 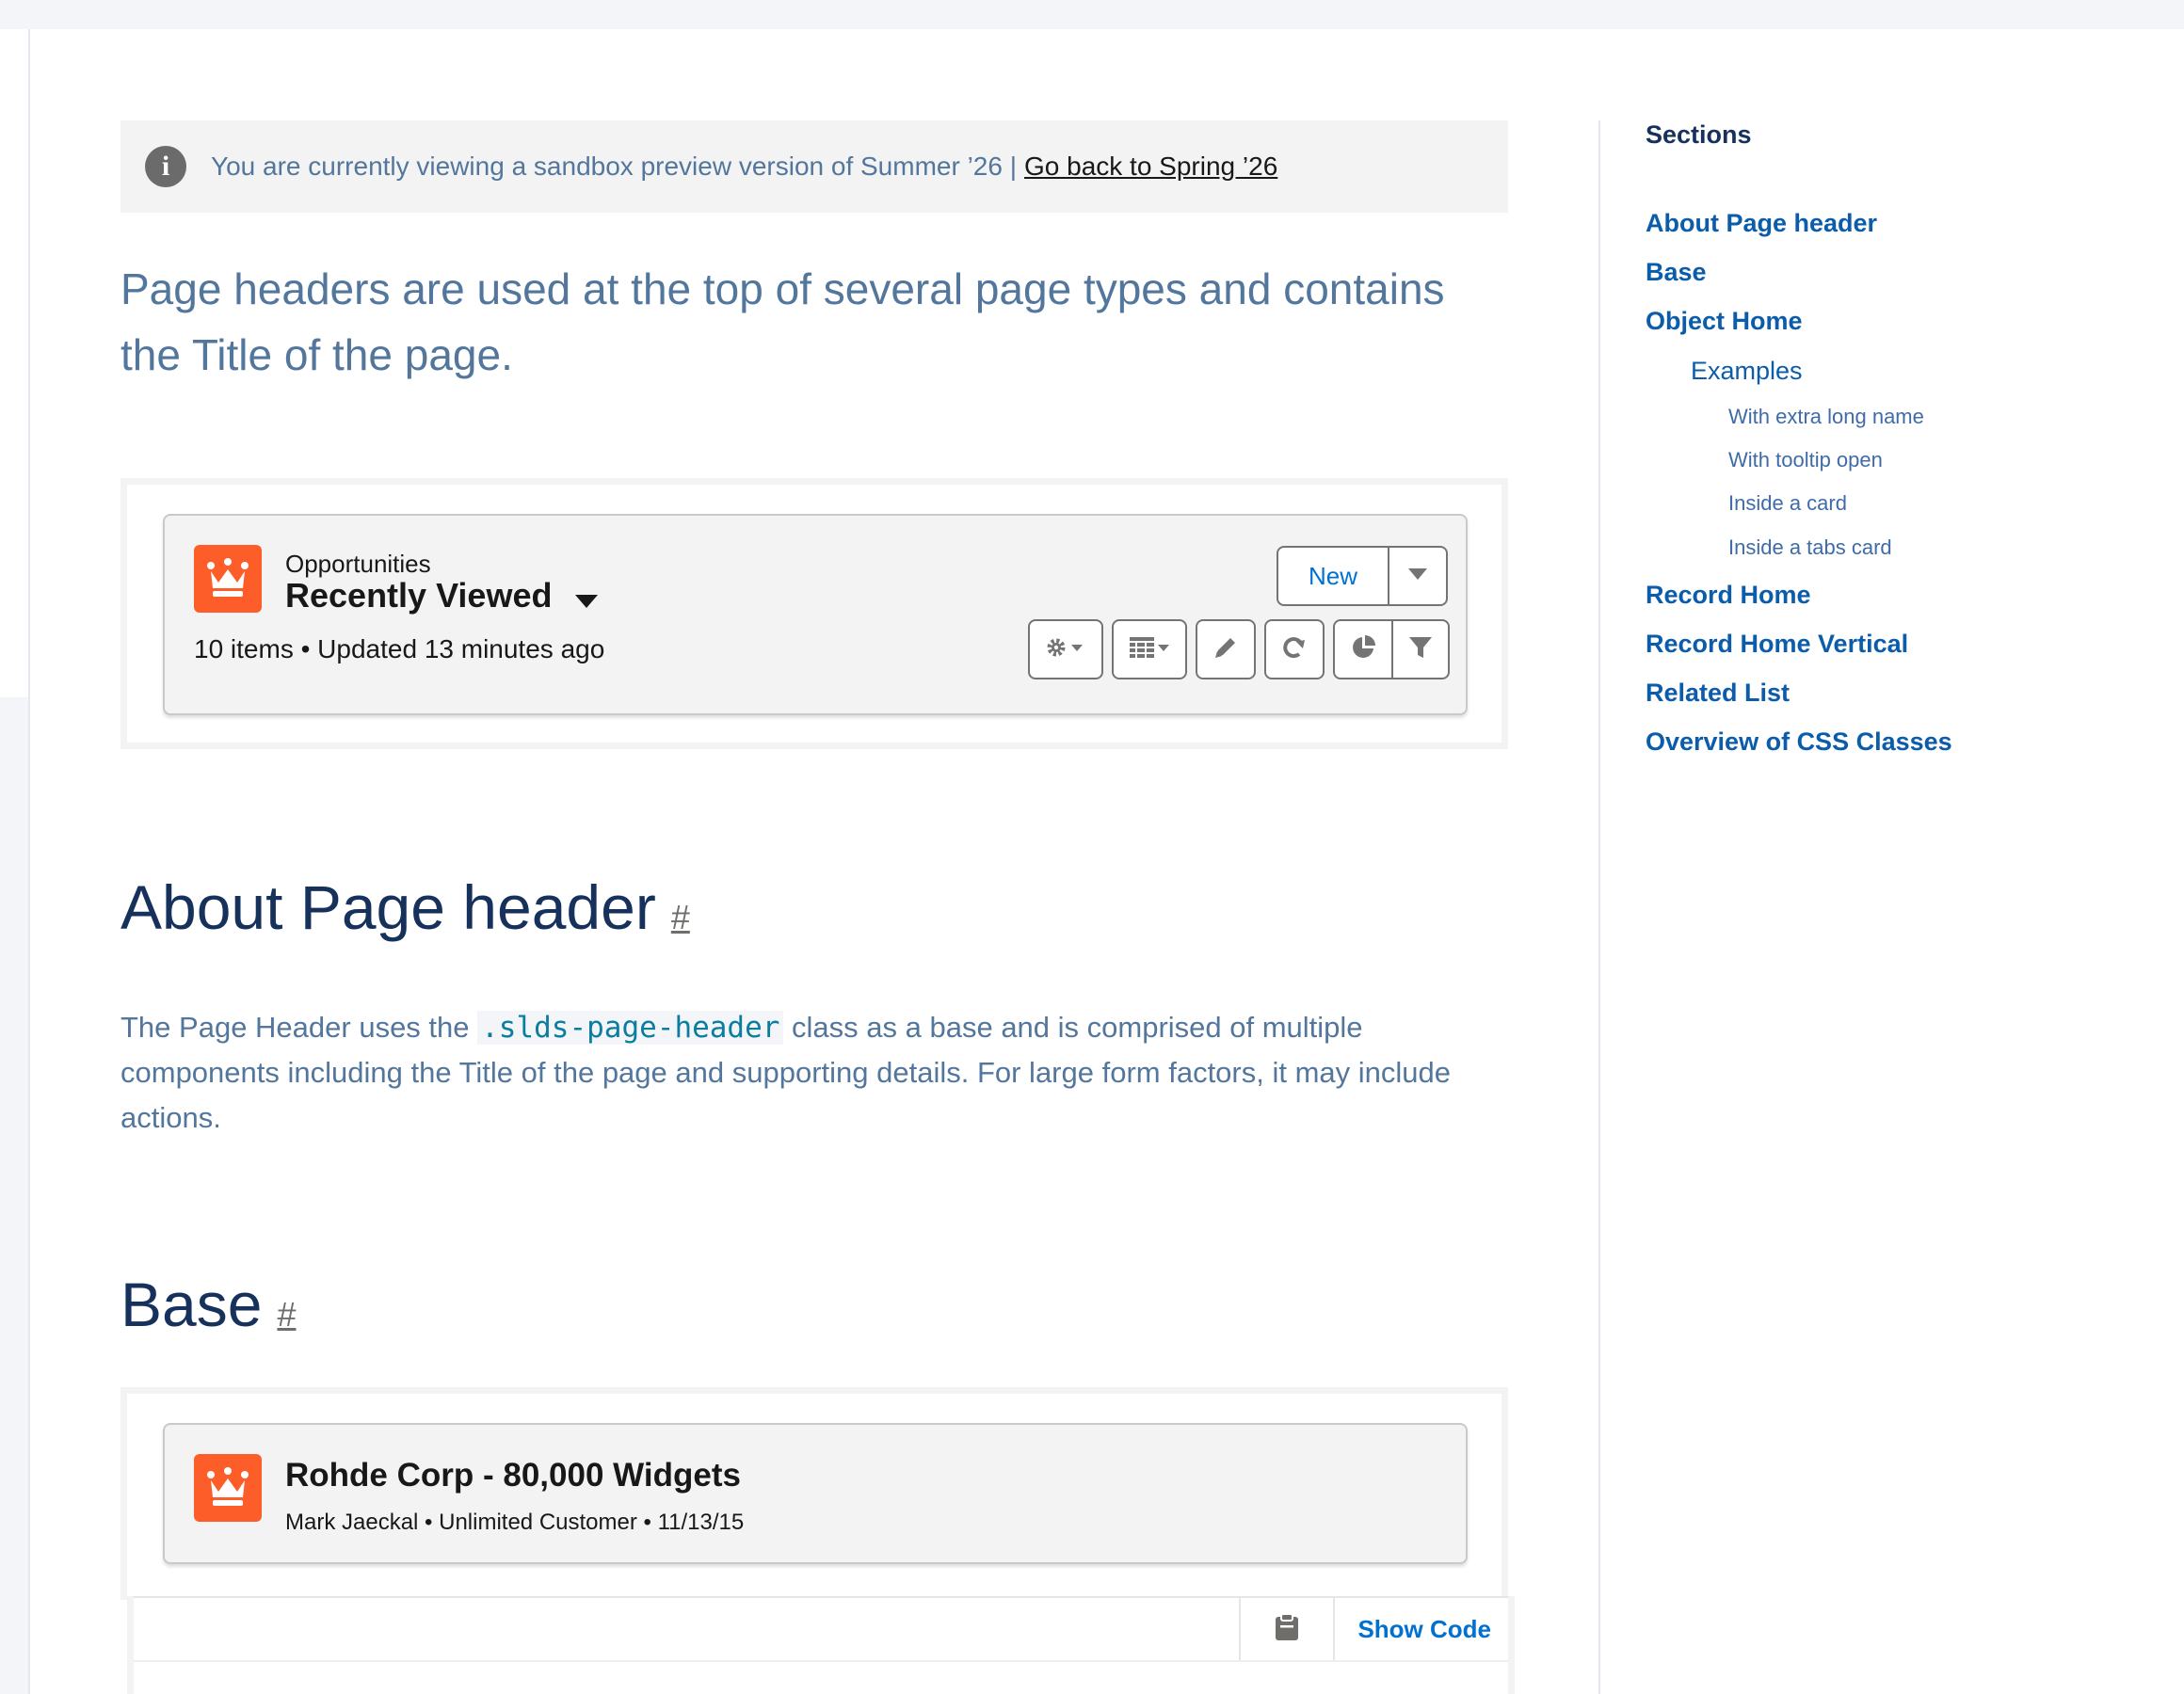 I want to click on refresh-icon, so click(x=1294, y=649).